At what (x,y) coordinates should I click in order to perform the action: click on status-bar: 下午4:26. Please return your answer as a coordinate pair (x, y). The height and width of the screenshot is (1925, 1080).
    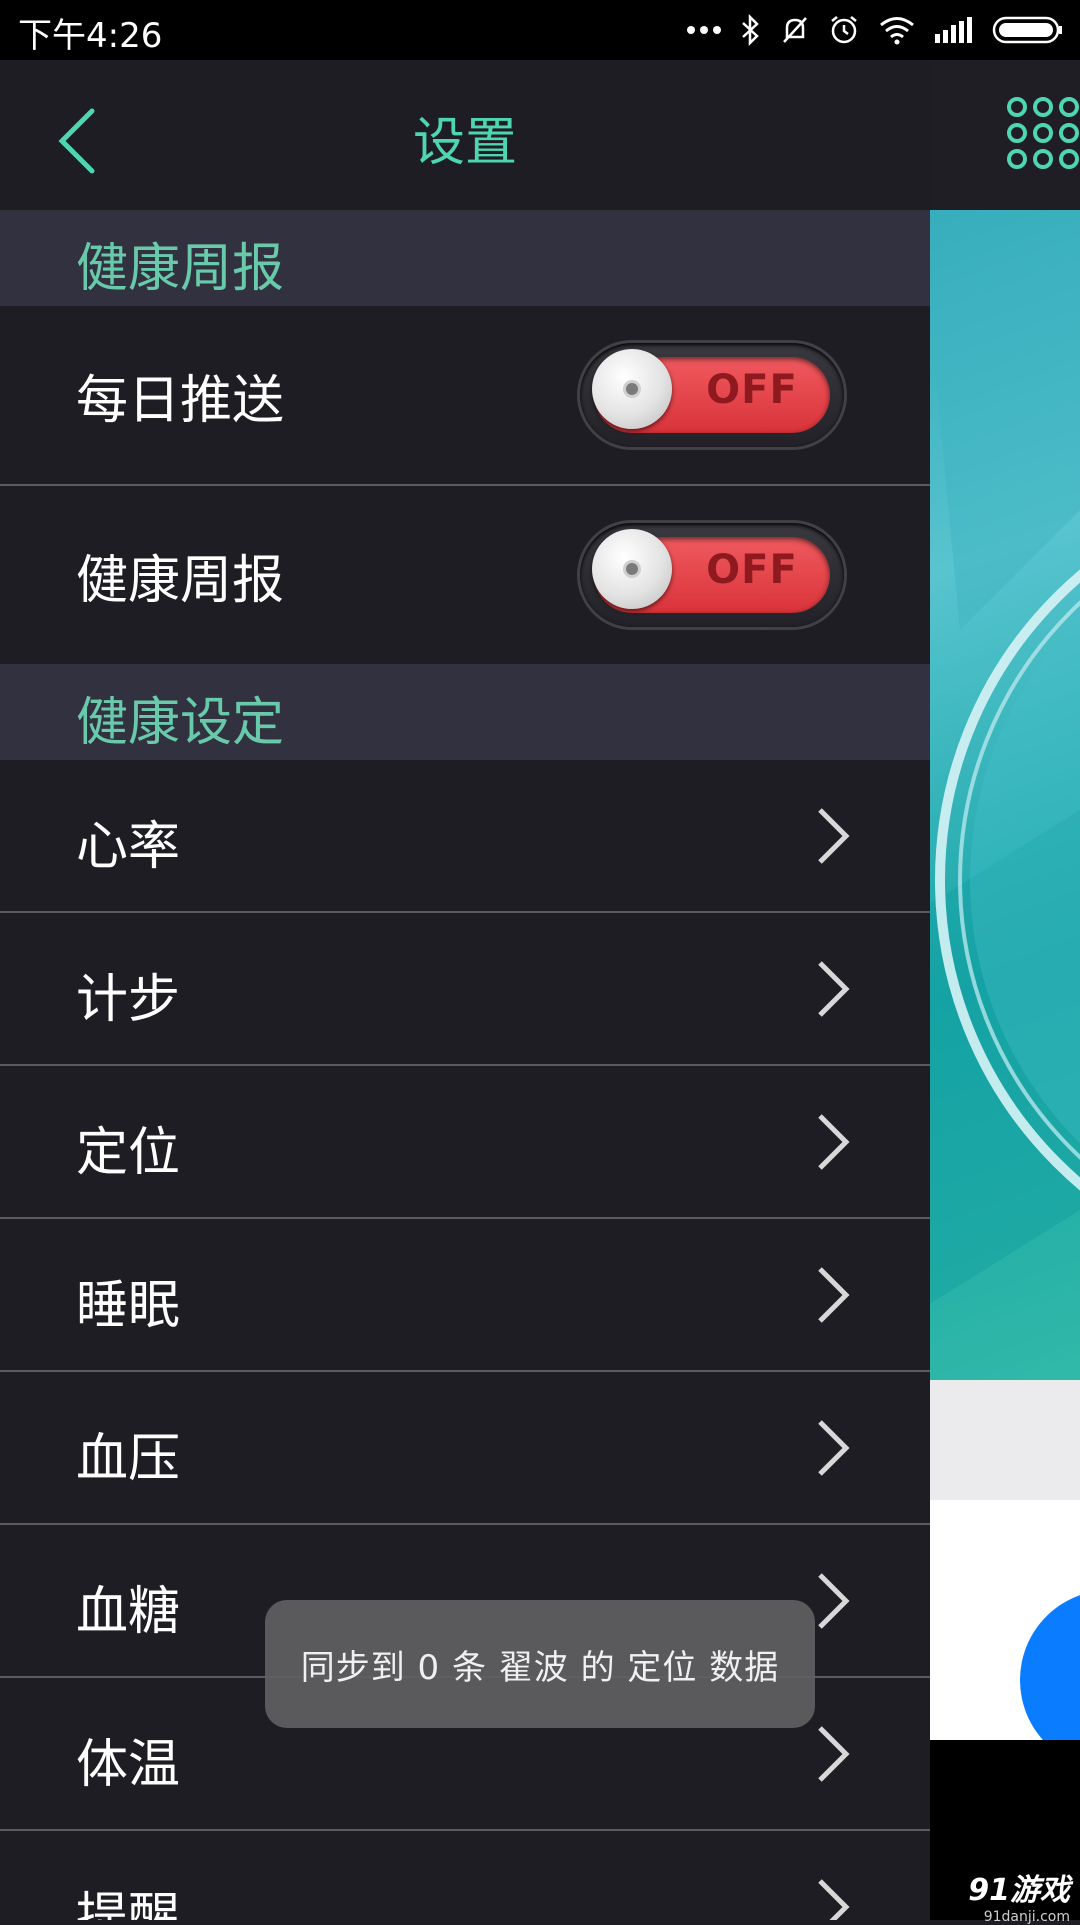
    Looking at the image, I should click on (540, 30).